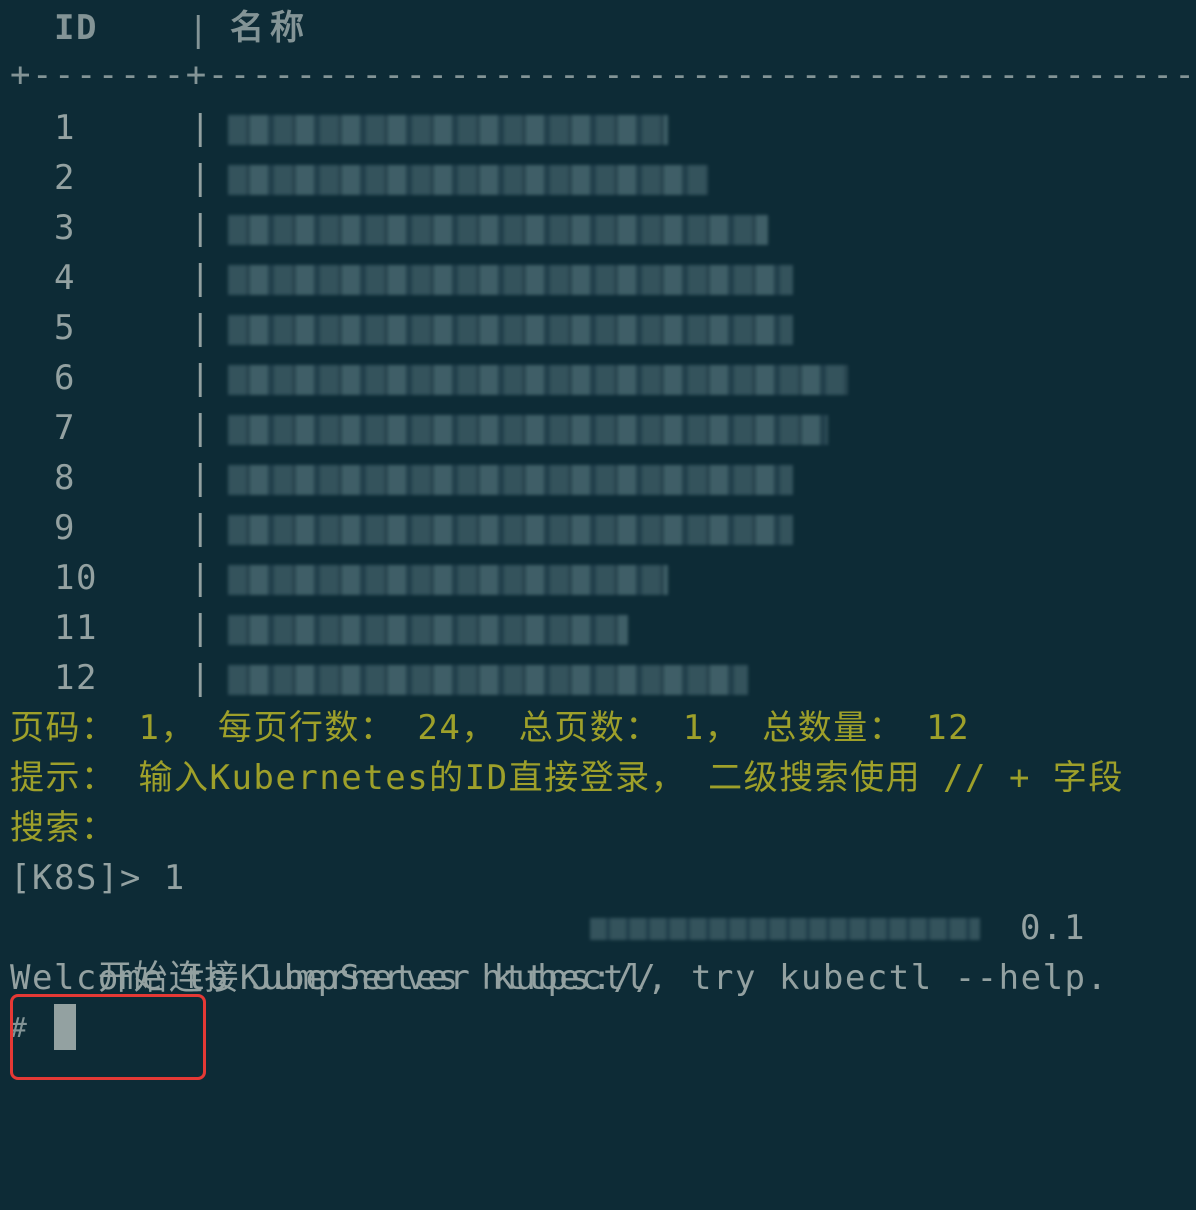 This screenshot has width=1196, height=1210. I want to click on table-row-id: 4, so click(65, 278).